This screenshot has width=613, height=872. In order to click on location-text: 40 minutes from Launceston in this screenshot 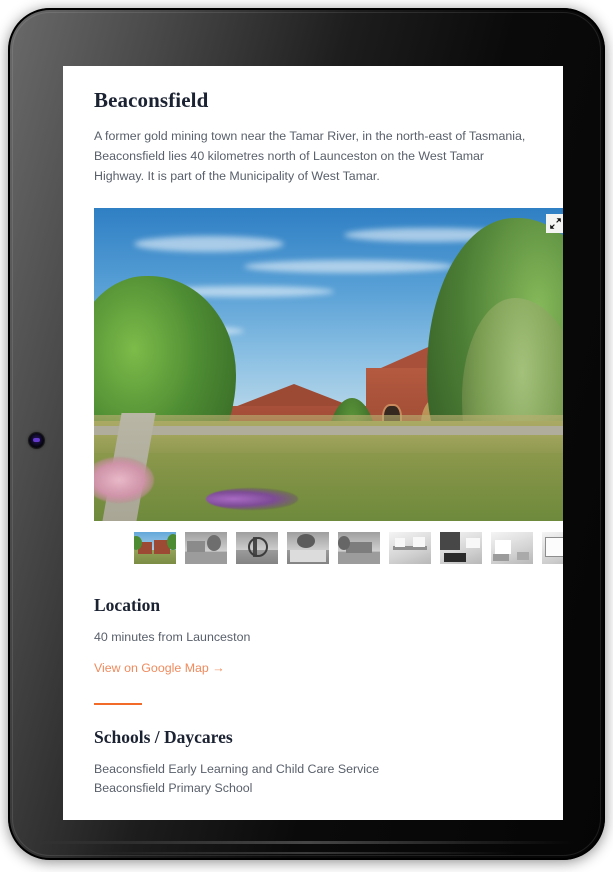, I will do `click(172, 637)`.